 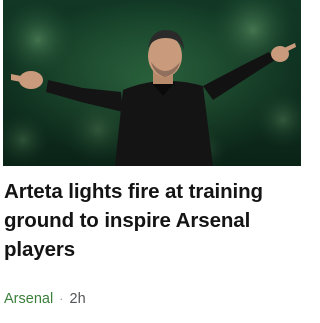 What do you see at coordinates (28, 299) in the screenshot?
I see `topic-link: Arsenal` at bounding box center [28, 299].